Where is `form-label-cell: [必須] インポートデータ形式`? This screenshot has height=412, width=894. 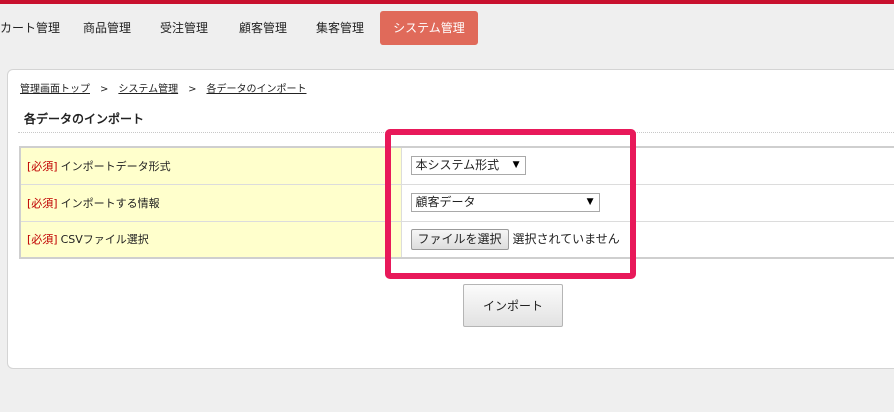 form-label-cell: [必須] インポートデータ形式 is located at coordinates (211, 166).